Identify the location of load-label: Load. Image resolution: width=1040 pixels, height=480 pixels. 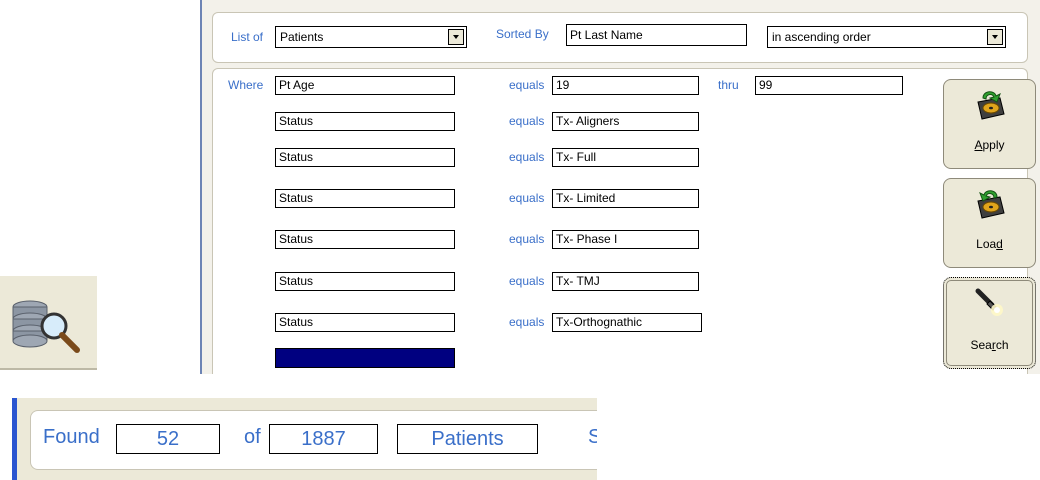
(989, 244).